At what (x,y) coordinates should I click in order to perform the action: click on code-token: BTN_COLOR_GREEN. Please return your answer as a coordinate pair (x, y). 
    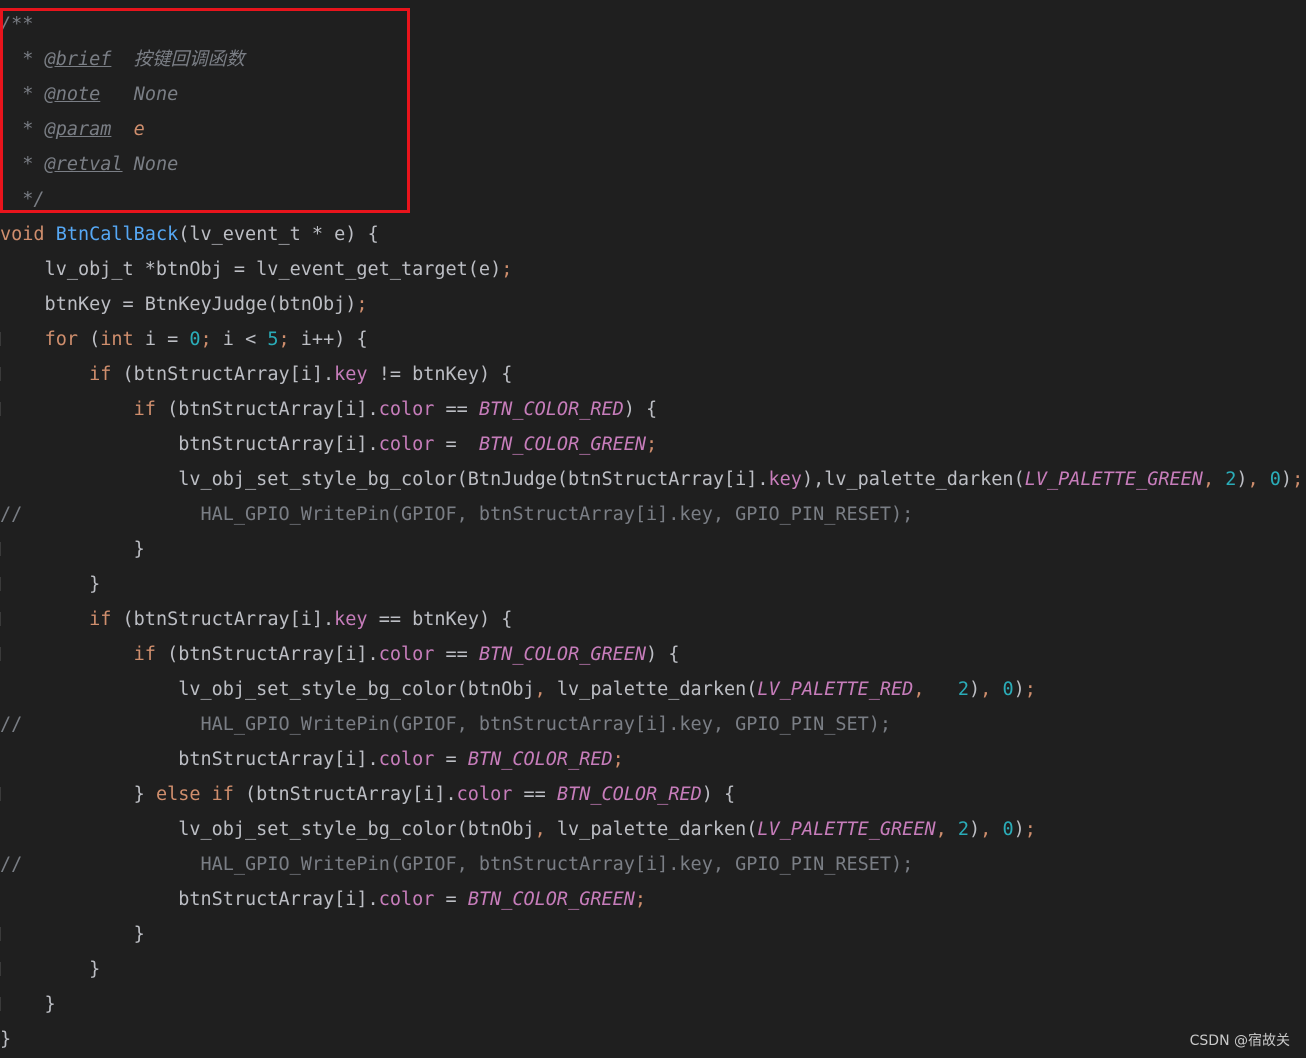
    Looking at the image, I should click on (551, 899).